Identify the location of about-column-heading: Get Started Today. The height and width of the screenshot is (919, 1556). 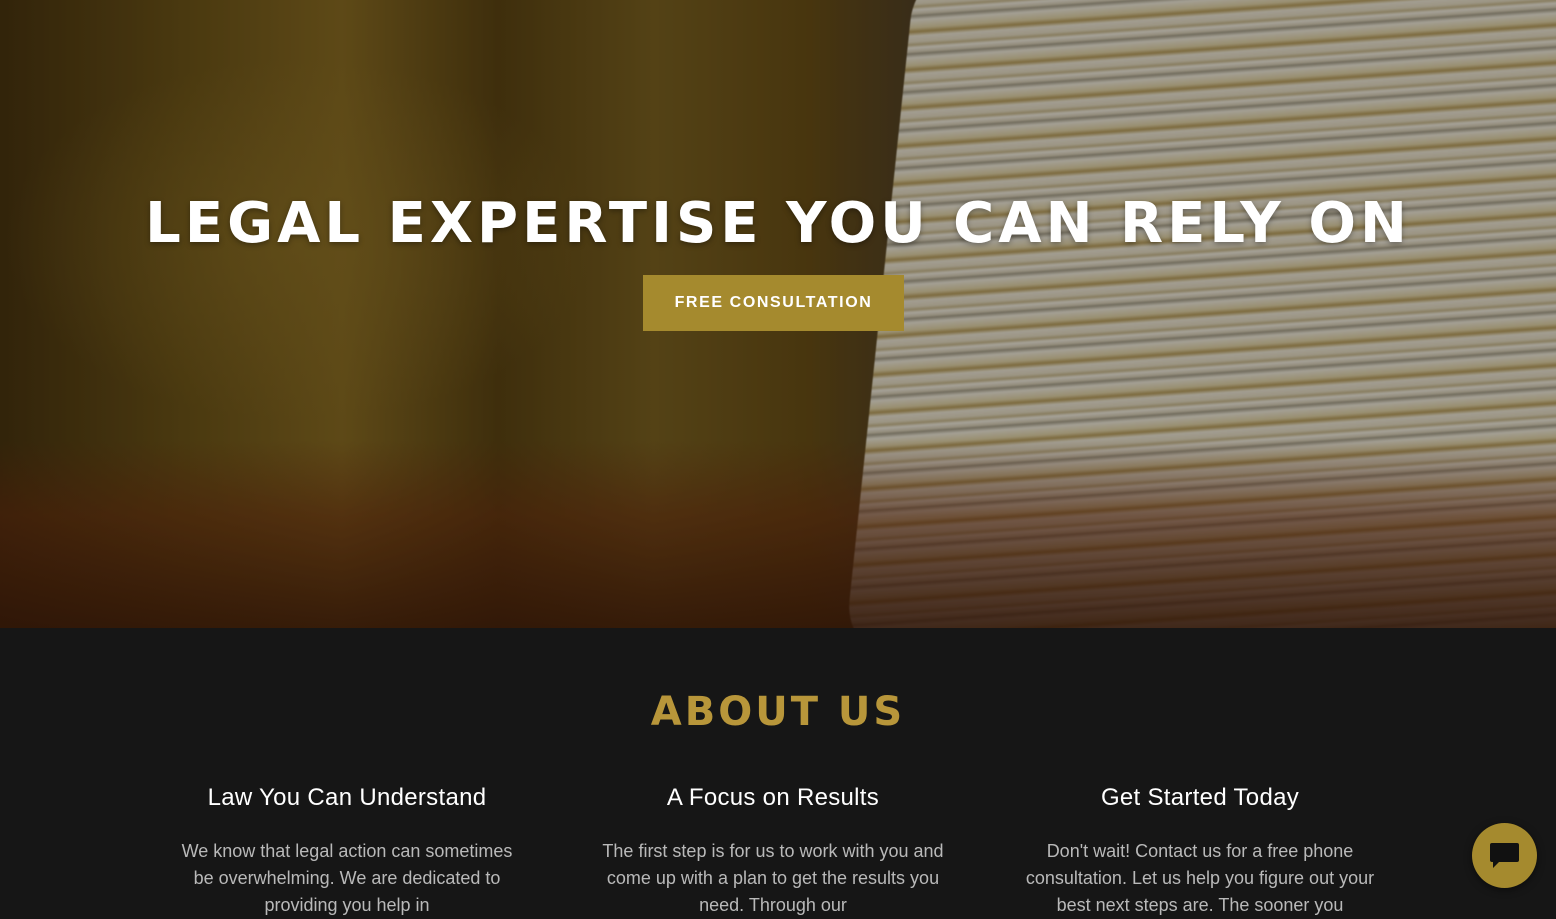
(1200, 797).